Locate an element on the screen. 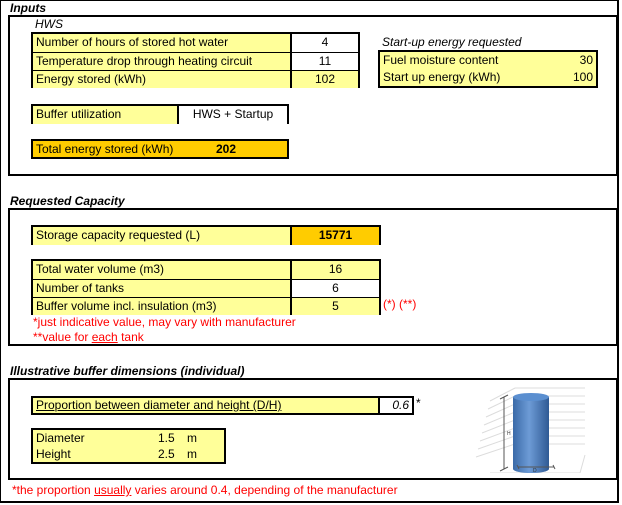 This screenshot has width=622, height=505. proportion-marker: * is located at coordinates (418, 403).